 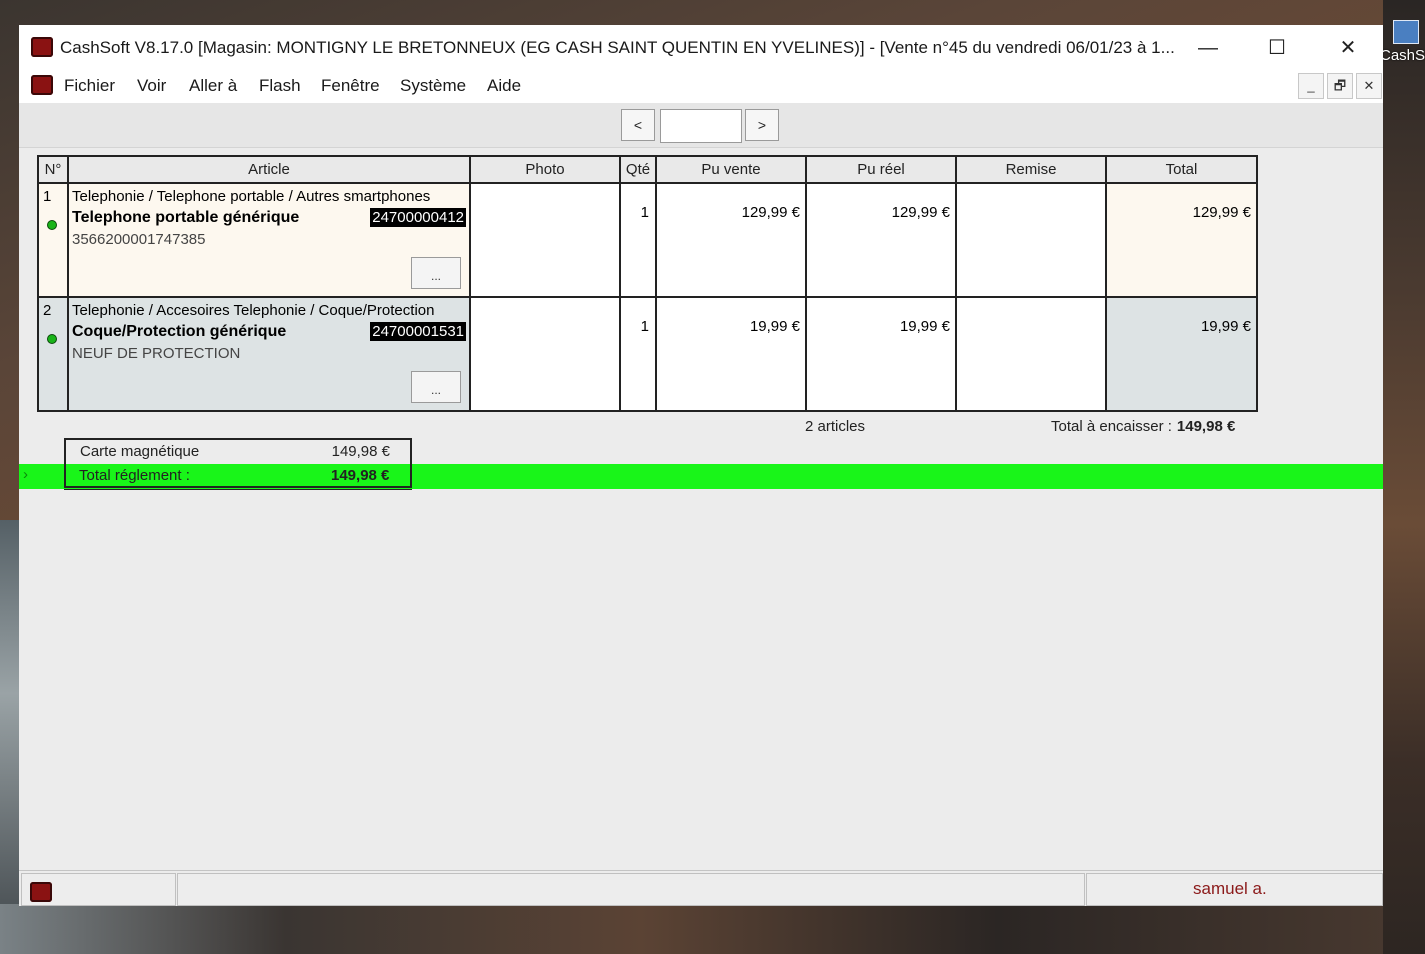 I want to click on row-pointer-icon: ›, so click(x=25, y=474).